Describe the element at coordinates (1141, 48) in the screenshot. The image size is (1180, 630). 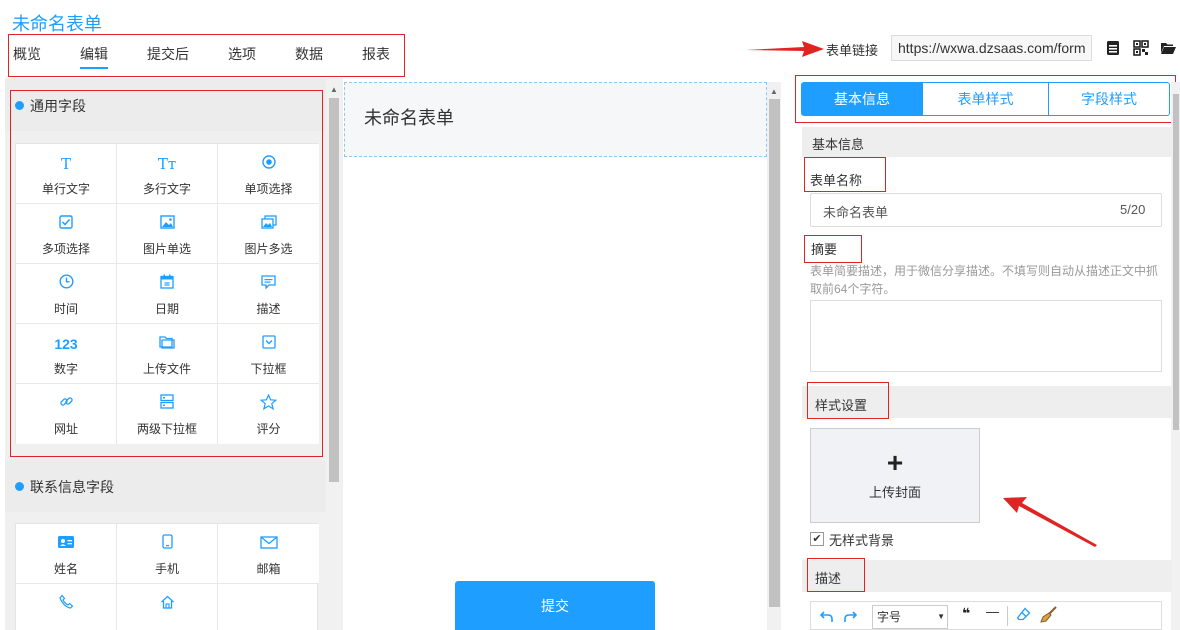
I see `qrcode-icon` at that location.